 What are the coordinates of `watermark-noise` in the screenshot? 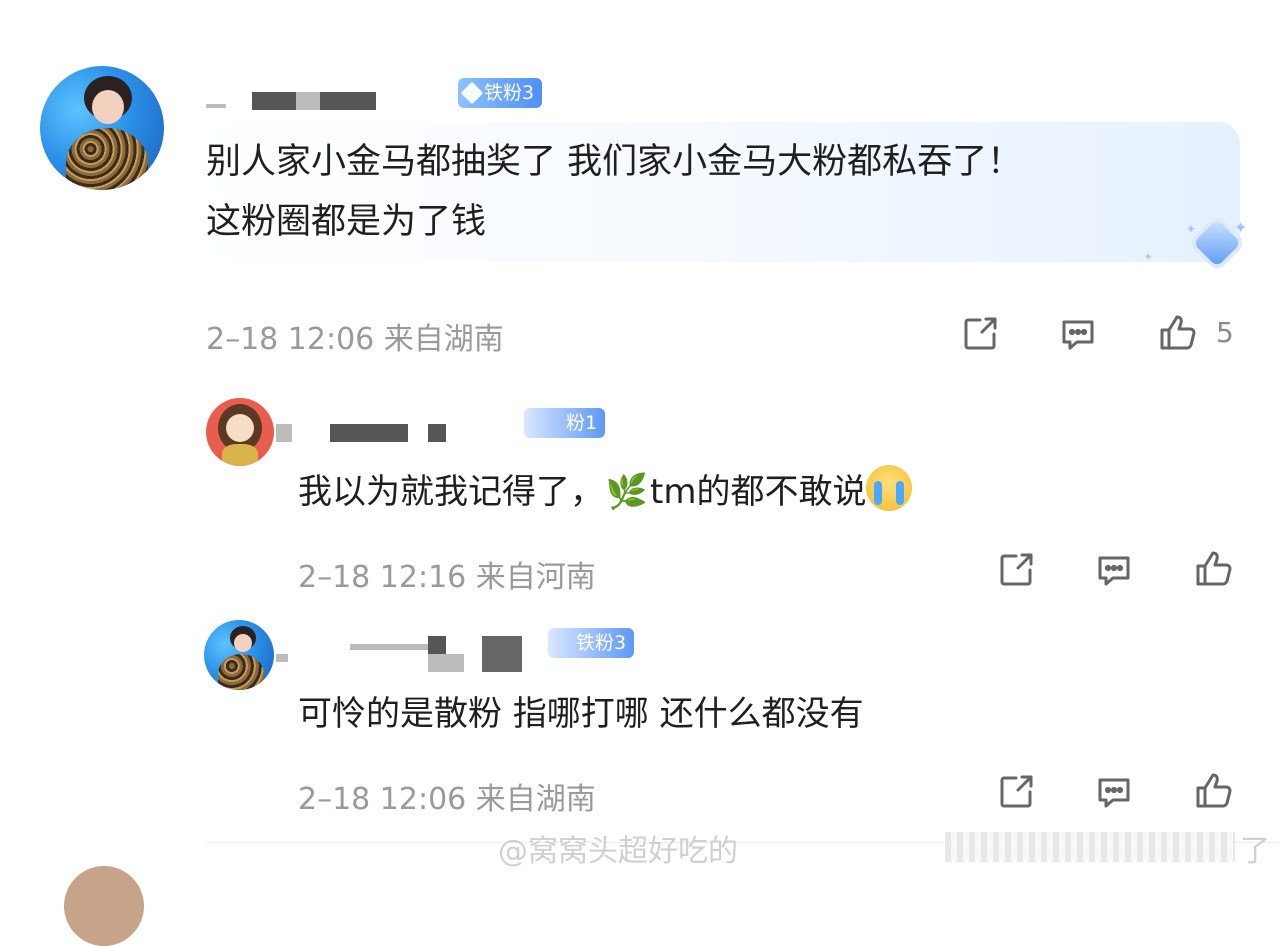 It's located at (1090, 847).